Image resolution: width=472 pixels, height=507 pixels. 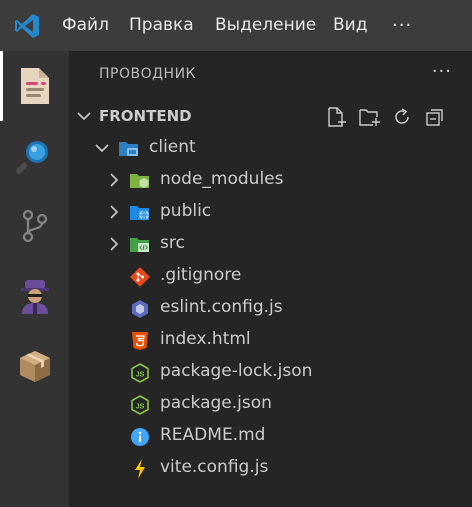 I want to click on new-file-icon, so click(x=336, y=117).